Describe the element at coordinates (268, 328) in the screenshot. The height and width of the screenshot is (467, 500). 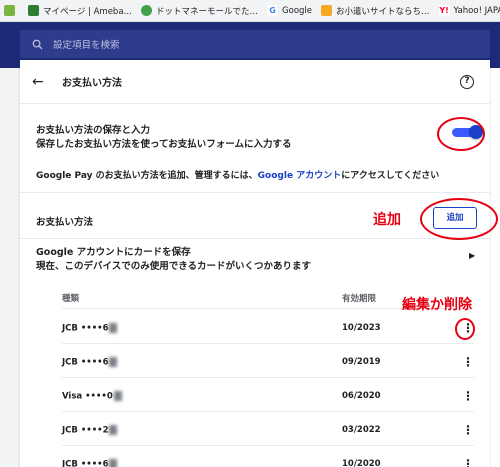
I see `table-row: JCB ••••6 10/2023 ⋮` at that location.